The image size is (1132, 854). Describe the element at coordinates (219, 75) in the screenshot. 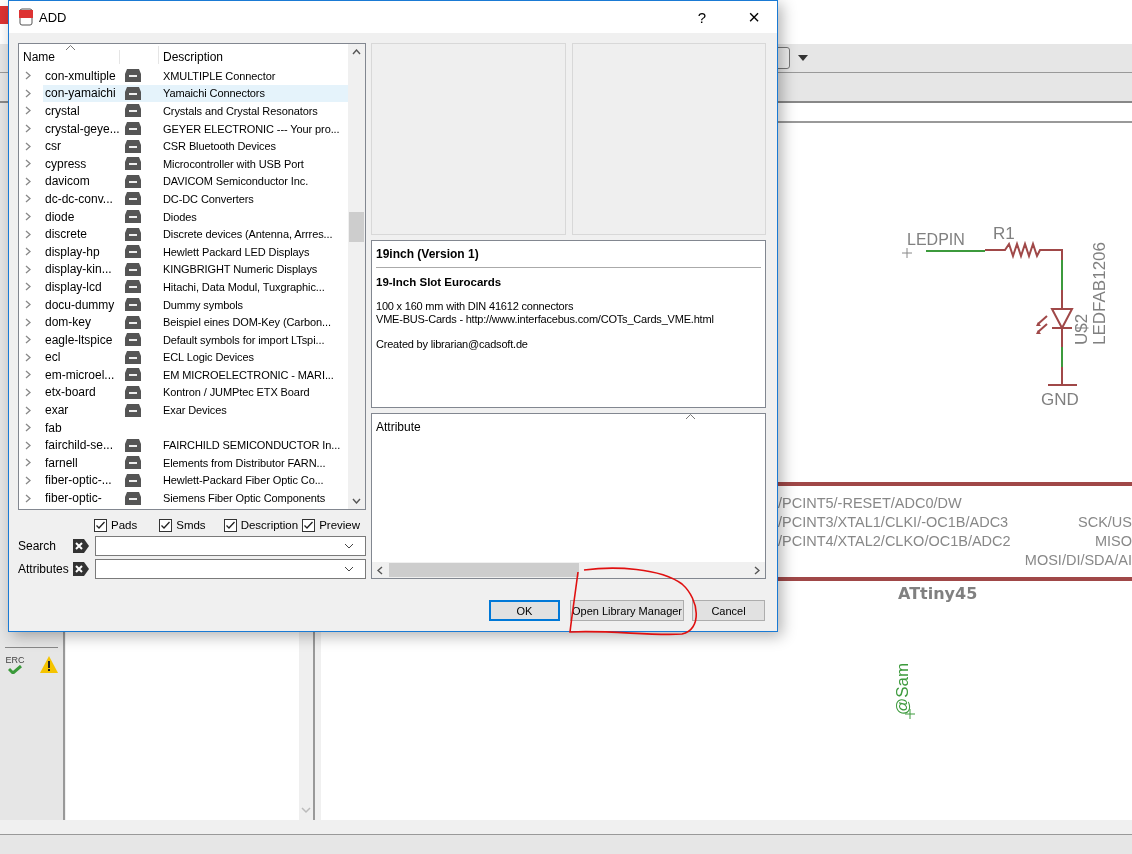

I see `library-description: XMULTIPLE Connector` at that location.